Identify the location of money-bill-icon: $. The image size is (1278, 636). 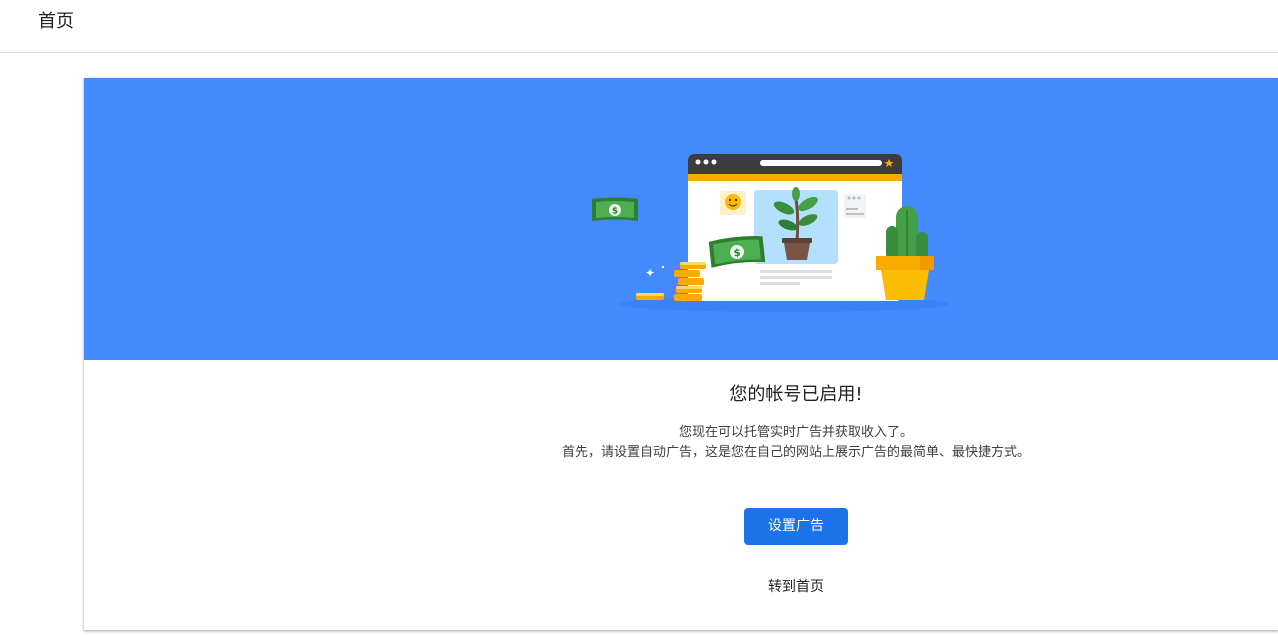
(615, 209).